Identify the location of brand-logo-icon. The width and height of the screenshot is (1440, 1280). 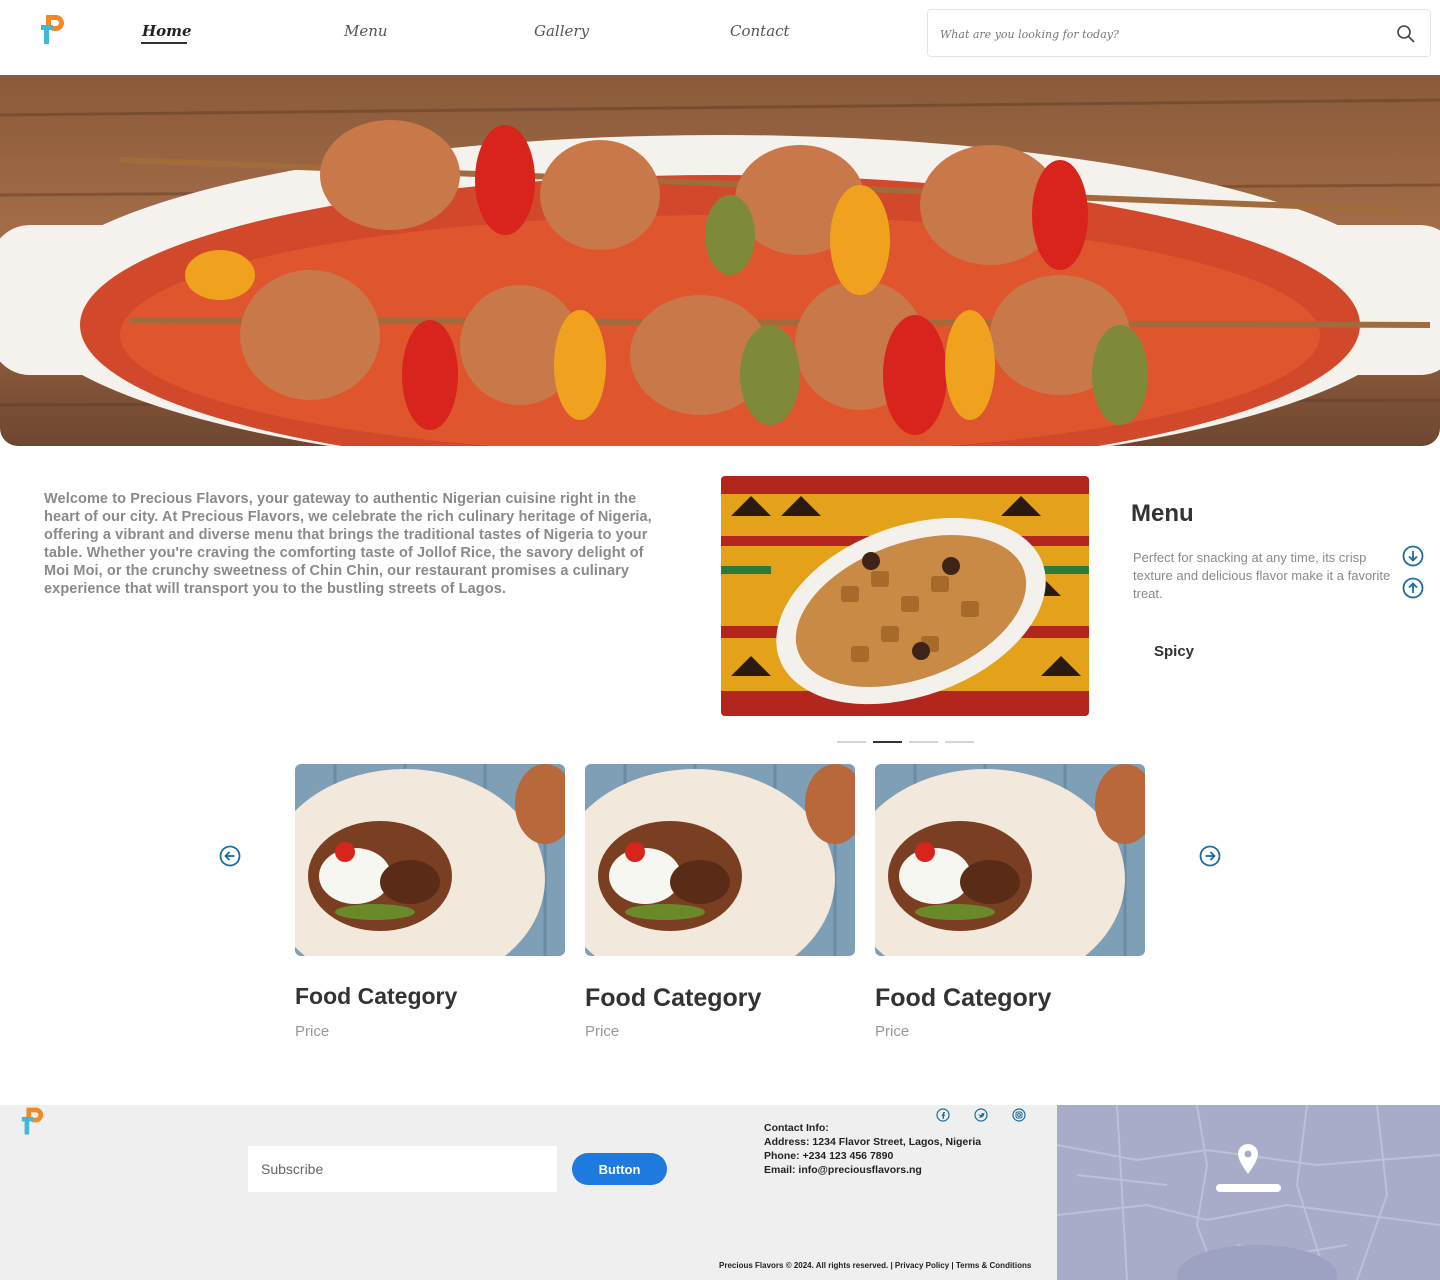
(52, 30).